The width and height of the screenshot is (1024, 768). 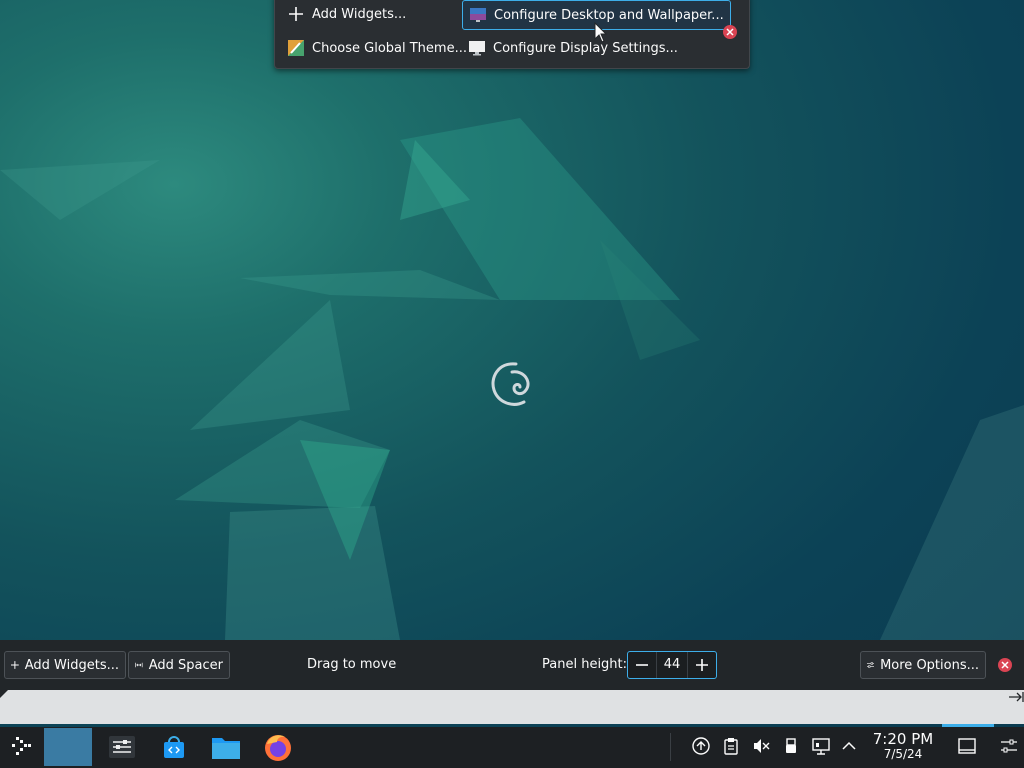 What do you see at coordinates (139, 665) in the screenshot?
I see `spacer-icon` at bounding box center [139, 665].